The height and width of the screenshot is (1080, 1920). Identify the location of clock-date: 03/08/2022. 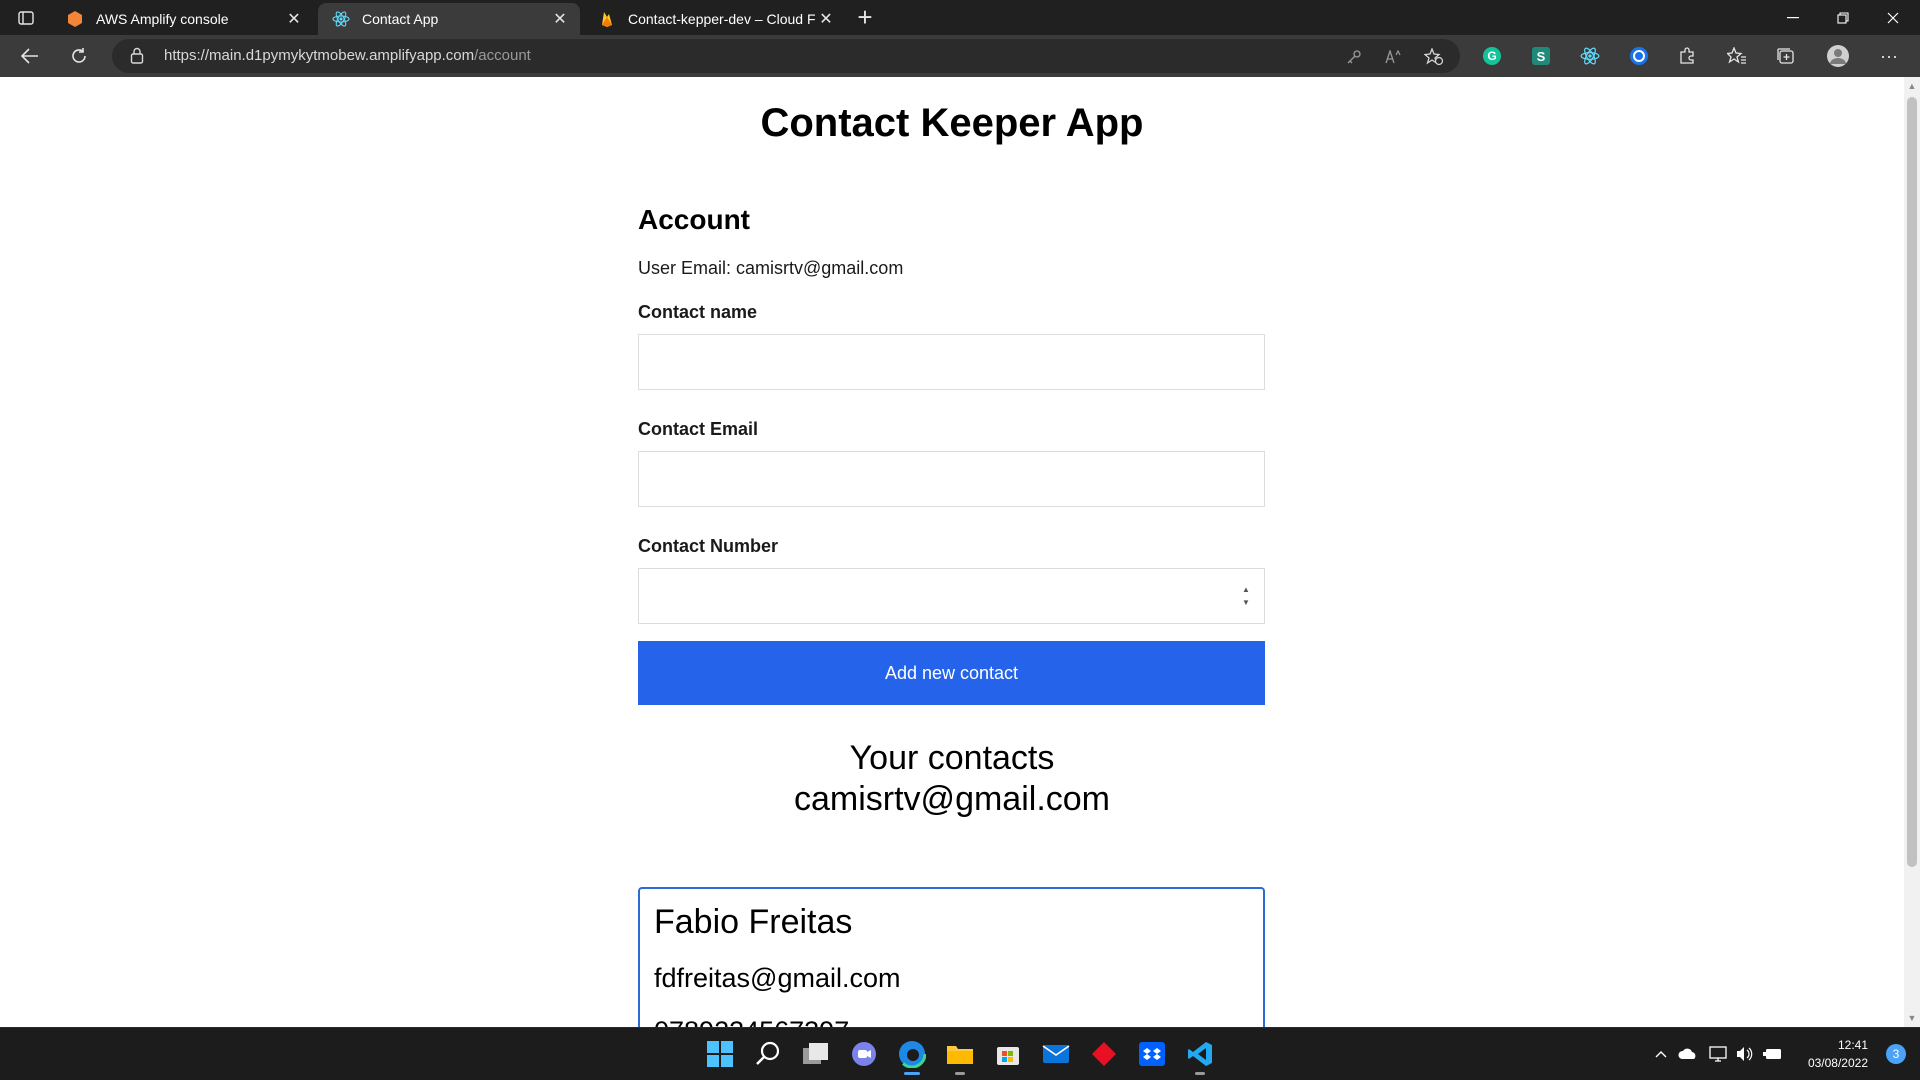
(1837, 1063).